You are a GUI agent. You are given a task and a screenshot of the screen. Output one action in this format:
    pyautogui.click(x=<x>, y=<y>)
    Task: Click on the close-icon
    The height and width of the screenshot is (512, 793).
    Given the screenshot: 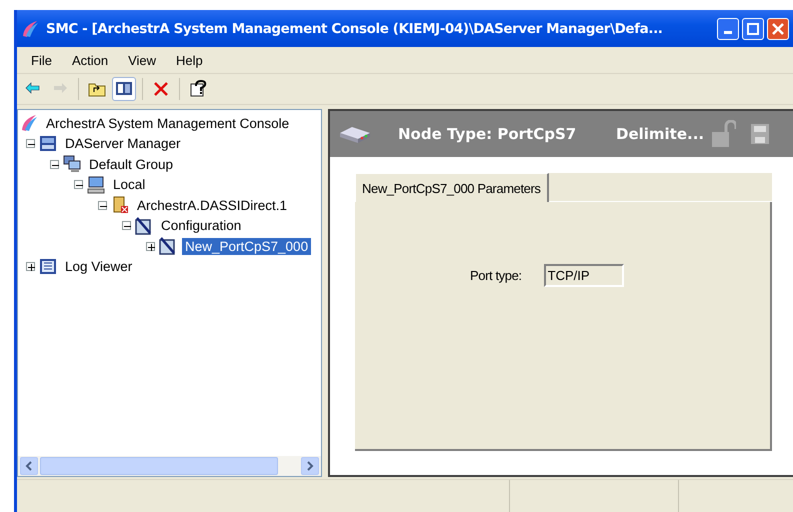 What is the action you would take?
    pyautogui.click(x=778, y=28)
    